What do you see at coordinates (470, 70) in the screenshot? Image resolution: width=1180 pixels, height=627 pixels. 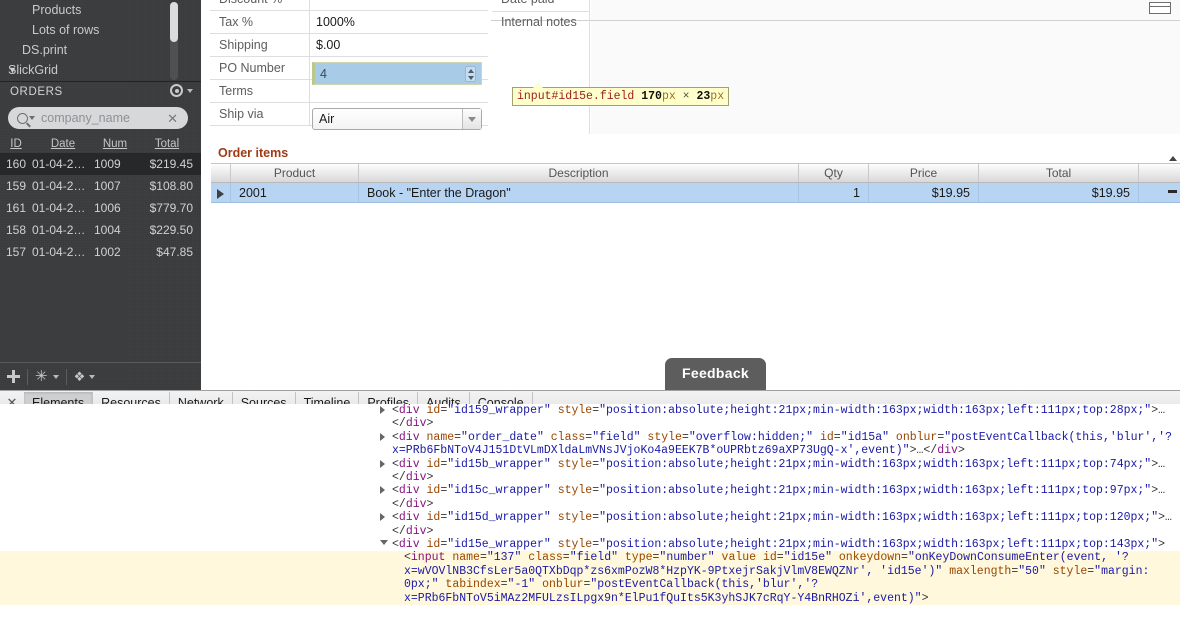 I see `chevron-up-icon` at bounding box center [470, 70].